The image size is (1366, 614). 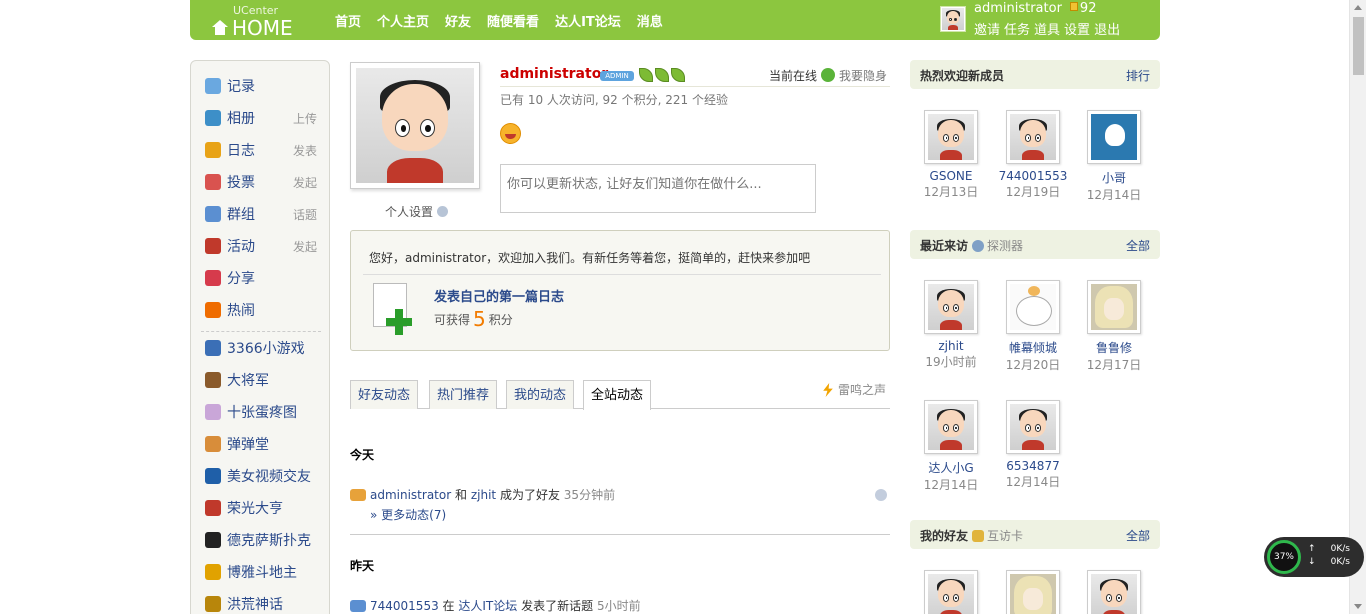 What do you see at coordinates (951, 176) in the screenshot?
I see `member-name: GSONE` at bounding box center [951, 176].